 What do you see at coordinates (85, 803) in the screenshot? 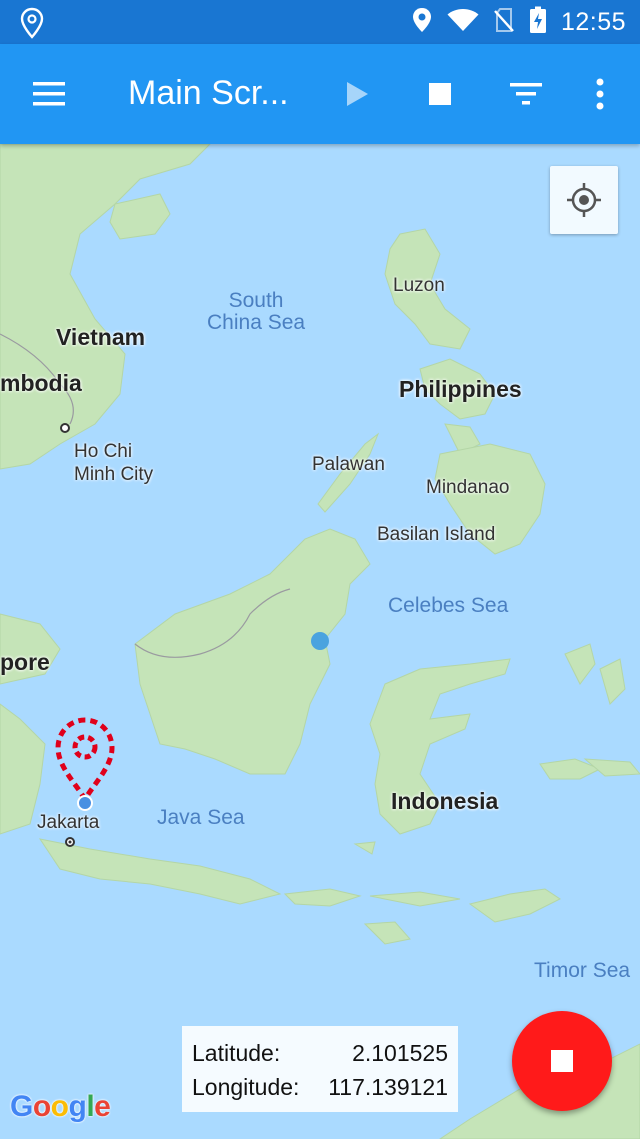
I see `marker-anchor-dot` at bounding box center [85, 803].